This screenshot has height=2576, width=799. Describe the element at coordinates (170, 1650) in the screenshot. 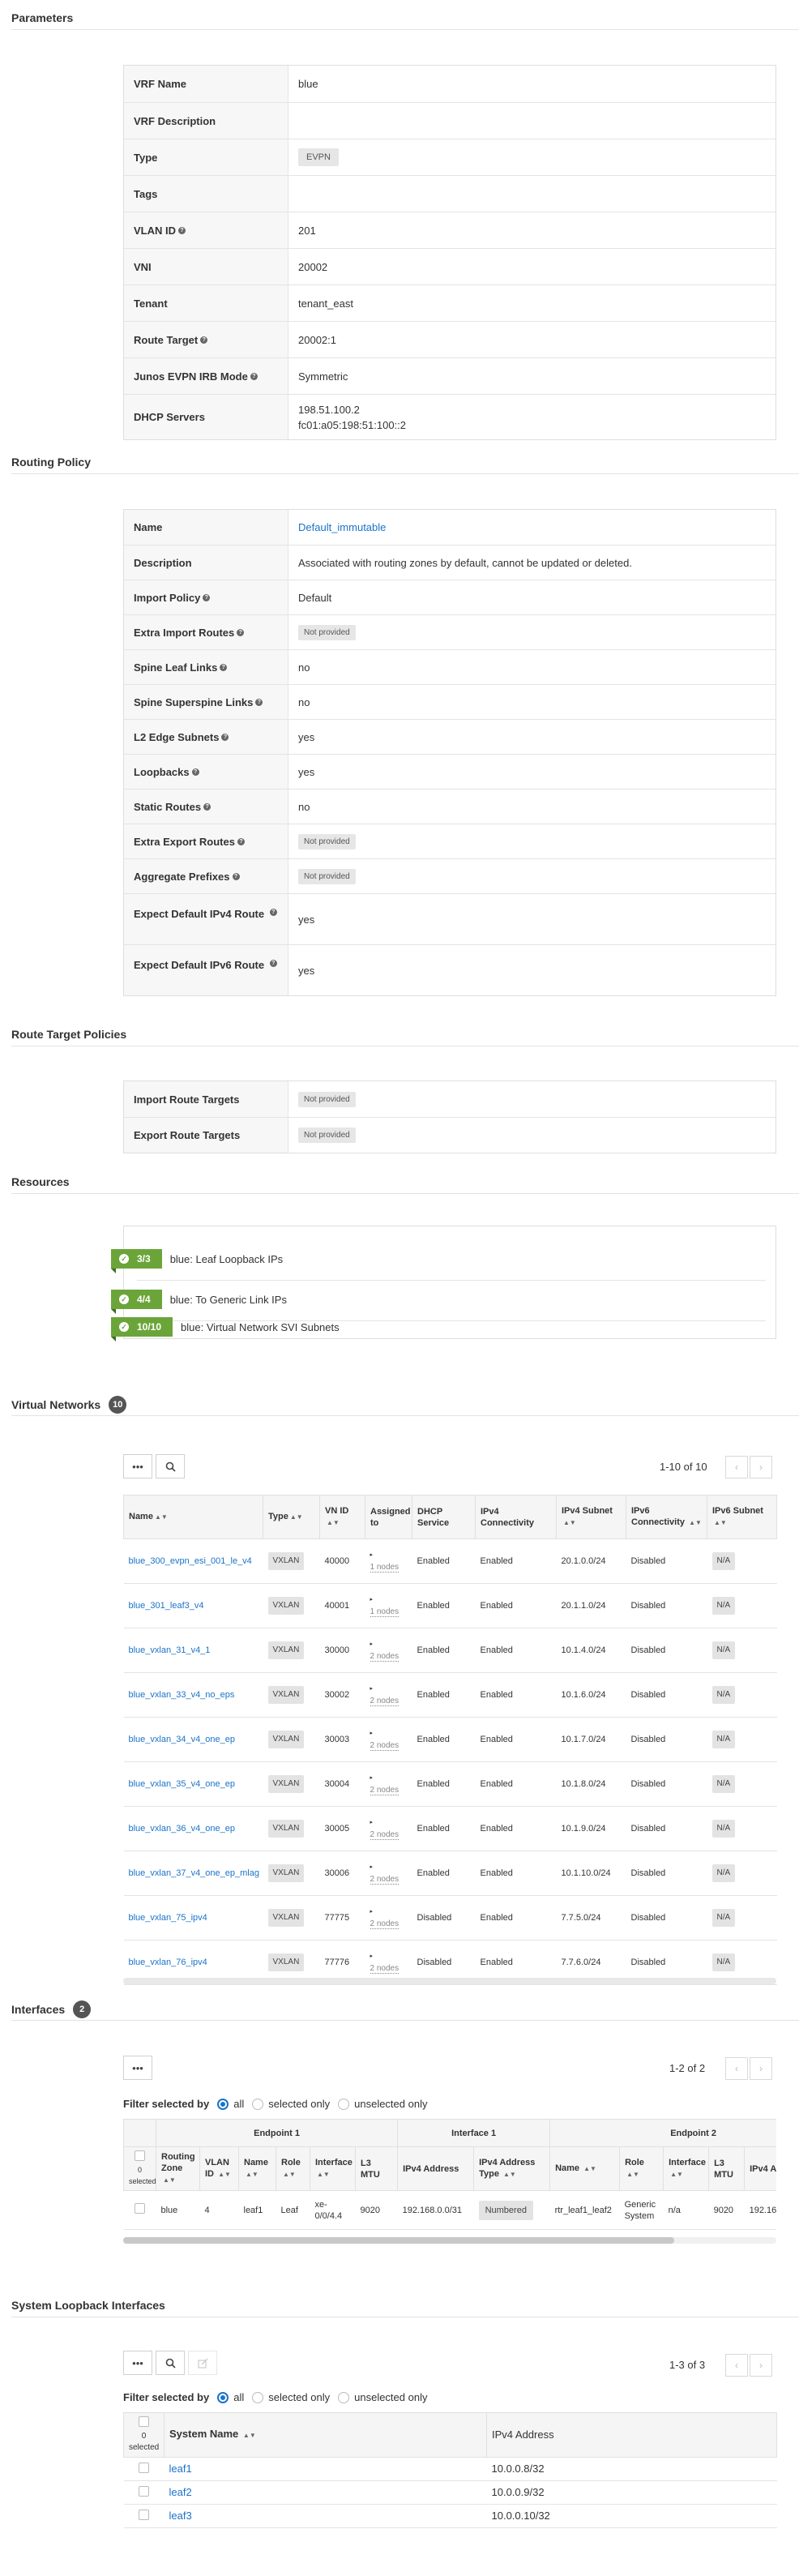

I see `vn-name-link: blue_vxlan_31_v4_1` at that location.